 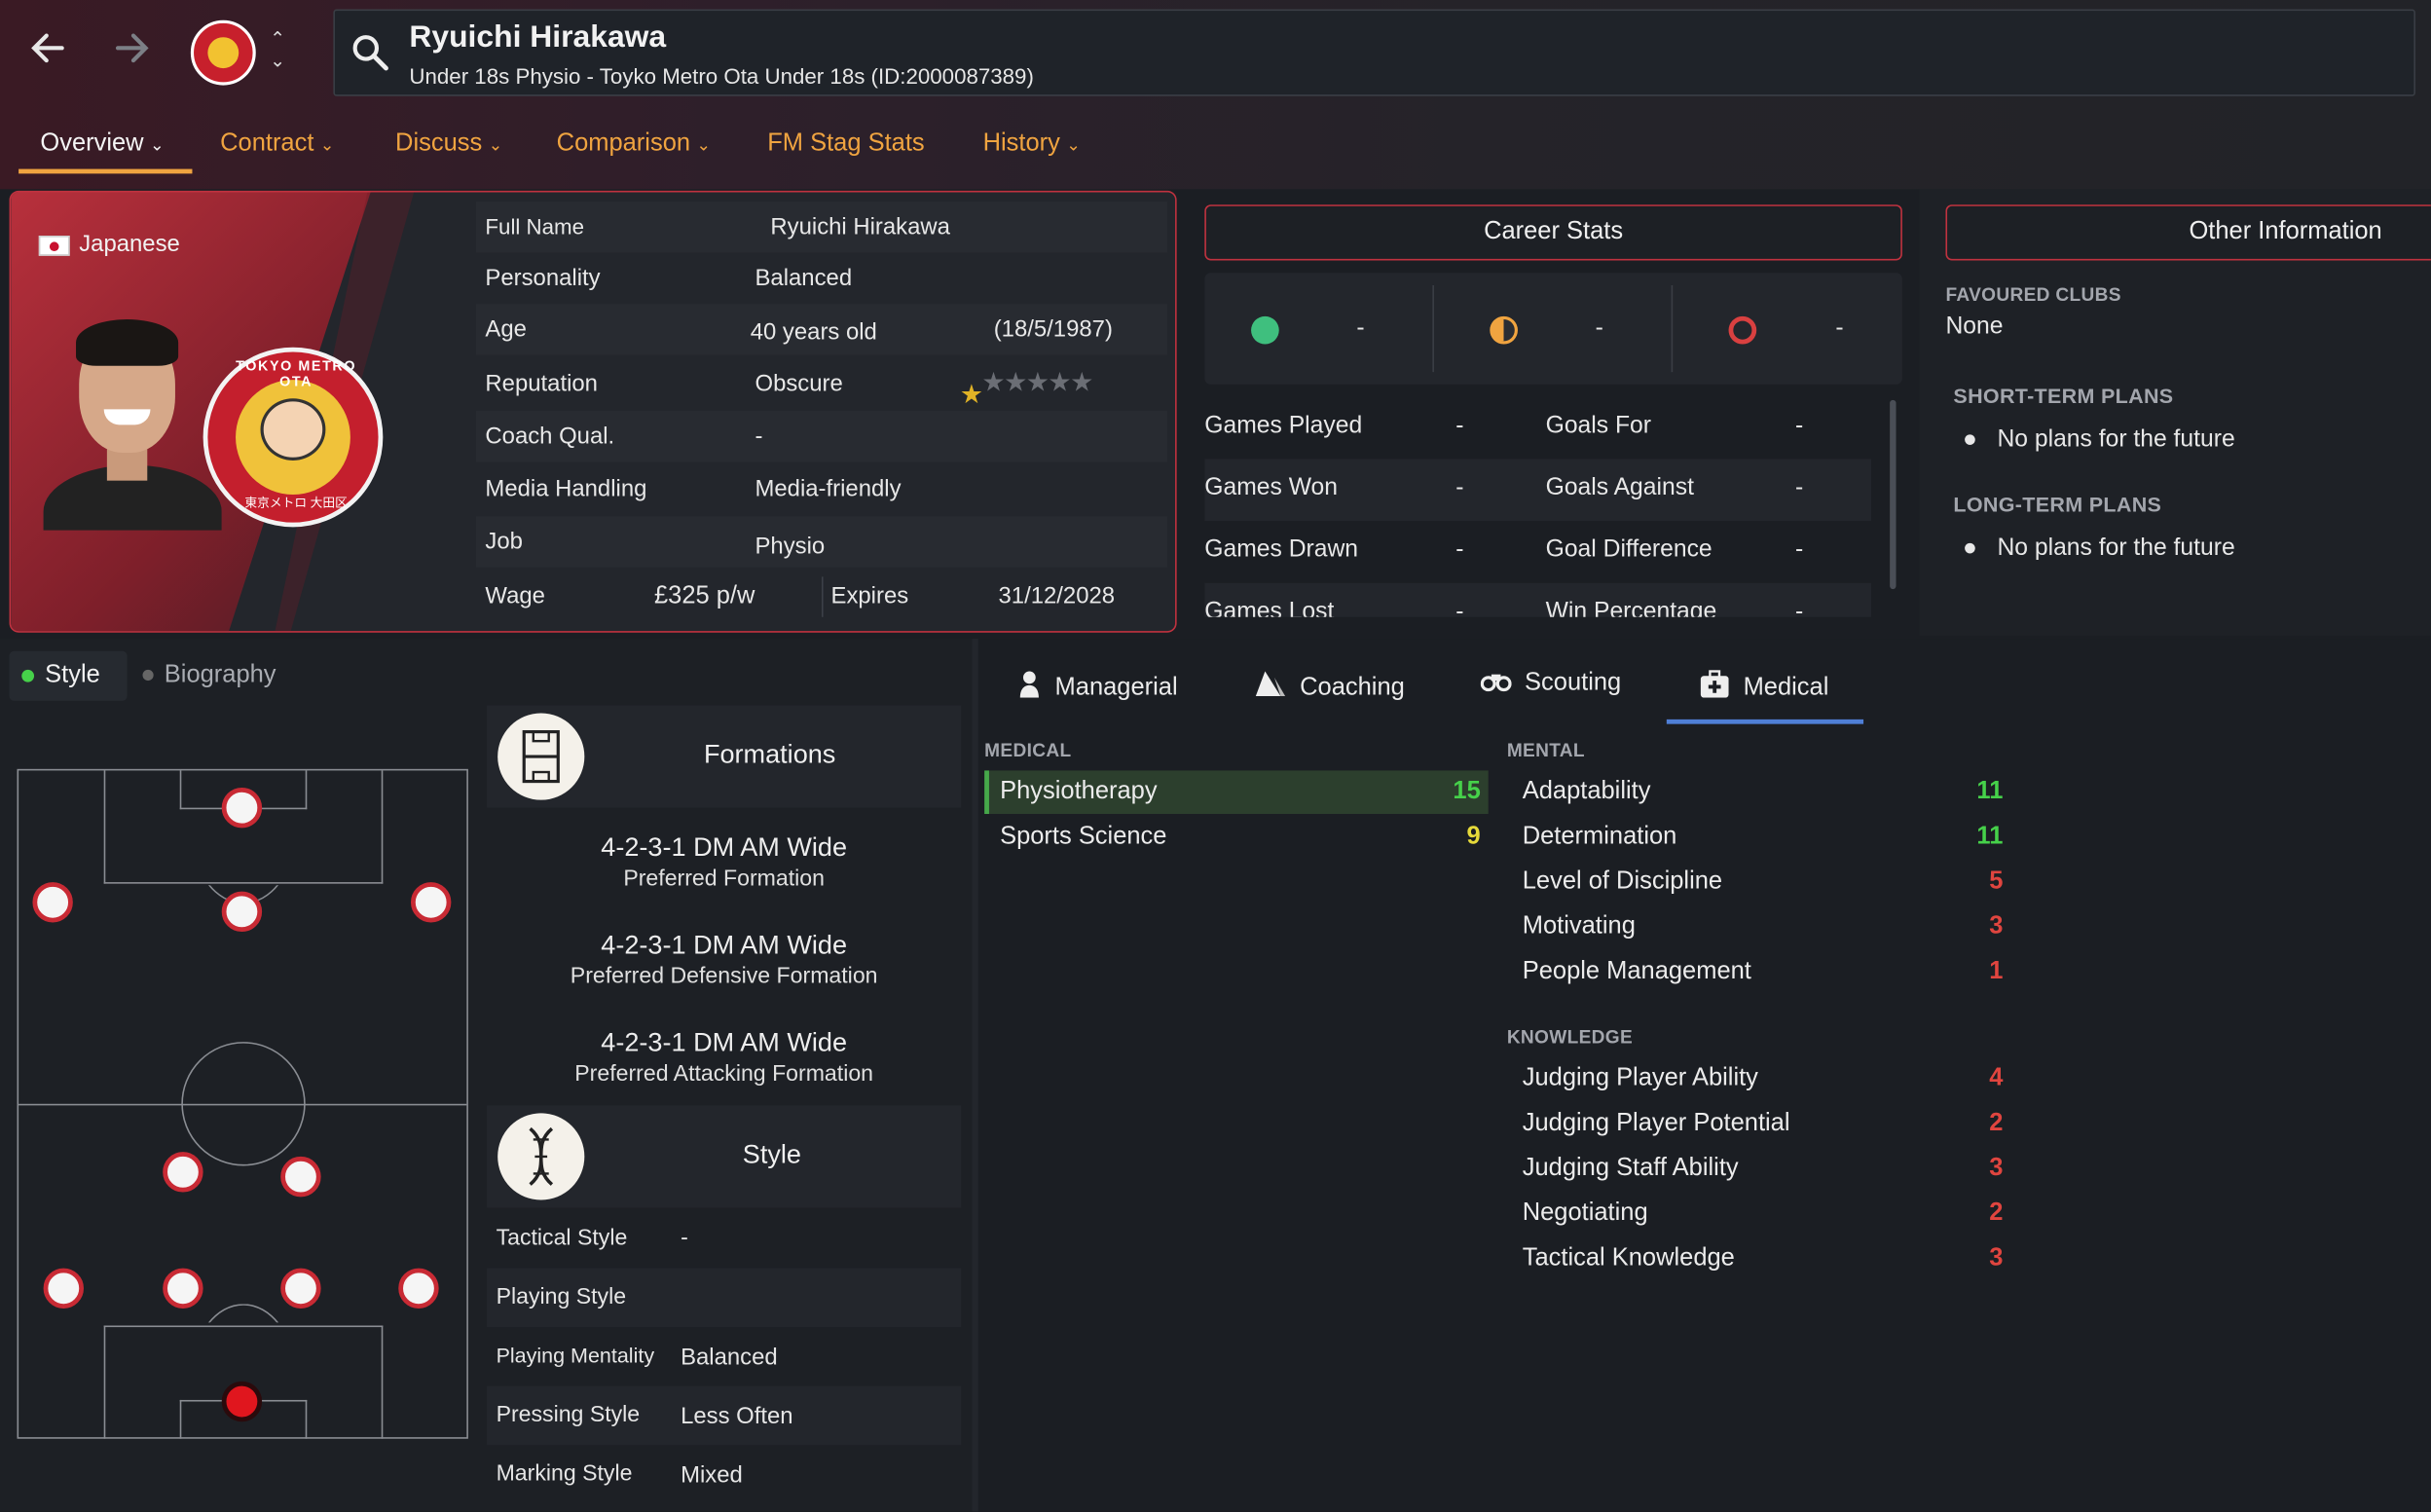 I want to click on attribute-value: 2, so click(x=1996, y=1123).